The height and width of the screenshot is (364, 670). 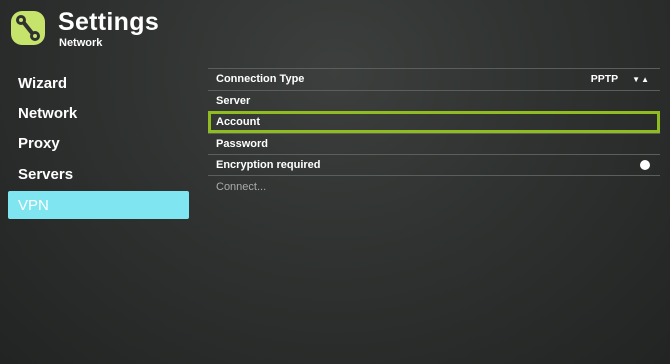 What do you see at coordinates (268, 165) in the screenshot?
I see `encryption-label: Encryption required` at bounding box center [268, 165].